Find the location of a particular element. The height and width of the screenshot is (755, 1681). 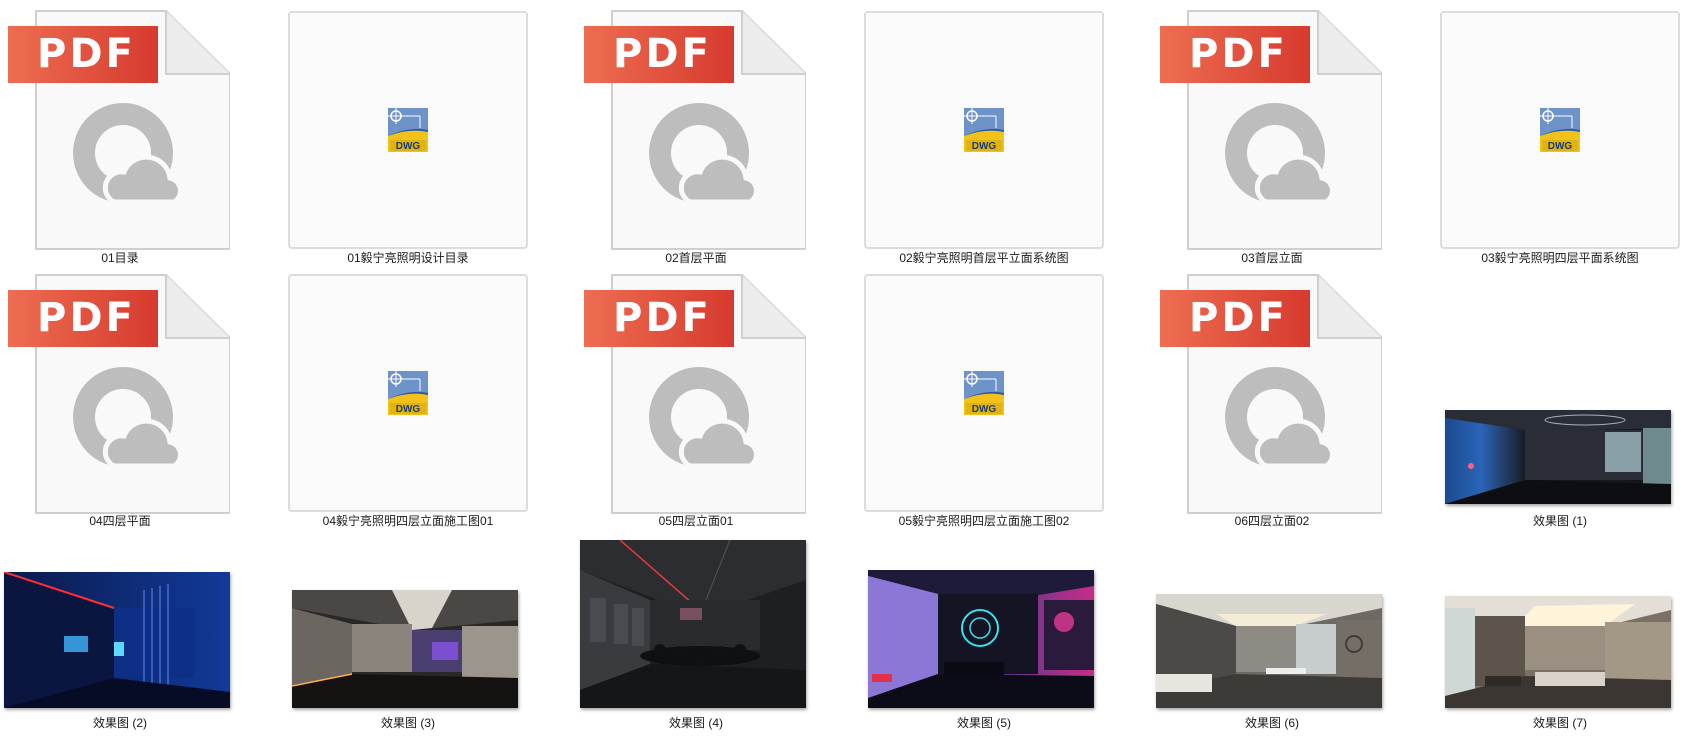

file-item: PDF 03首层立面 is located at coordinates (1267, 132).